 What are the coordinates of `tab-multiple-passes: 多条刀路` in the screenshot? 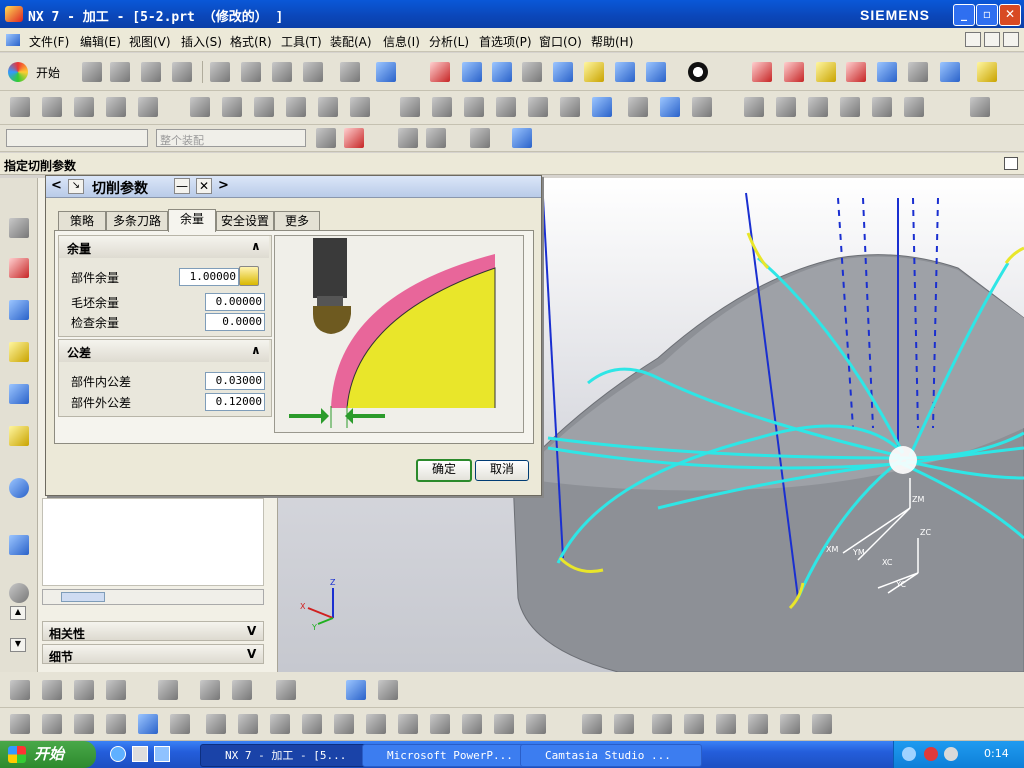 It's located at (137, 221).